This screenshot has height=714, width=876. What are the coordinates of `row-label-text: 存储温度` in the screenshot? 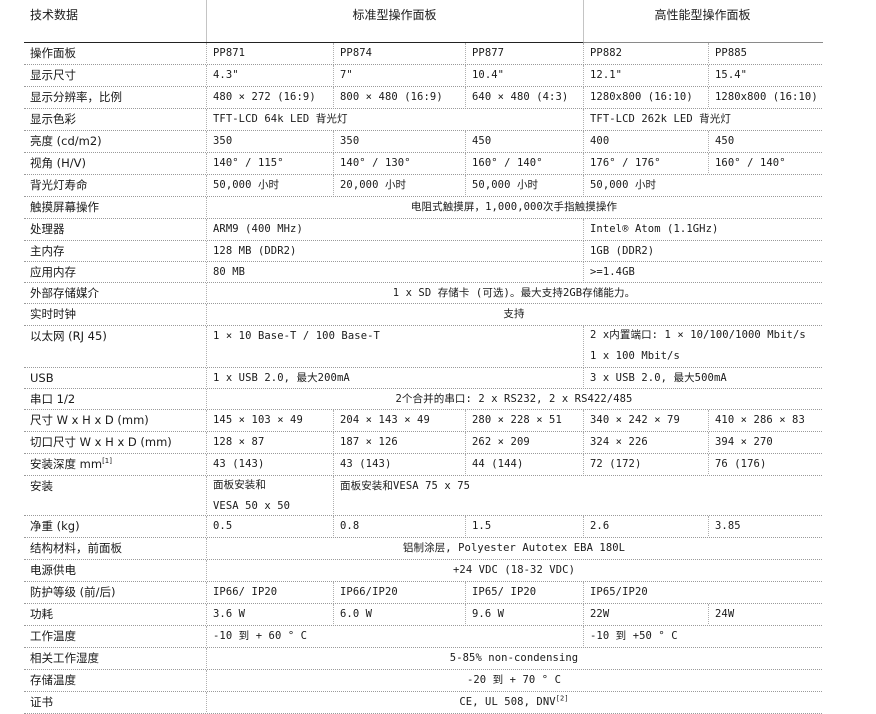 It's located at (53, 680).